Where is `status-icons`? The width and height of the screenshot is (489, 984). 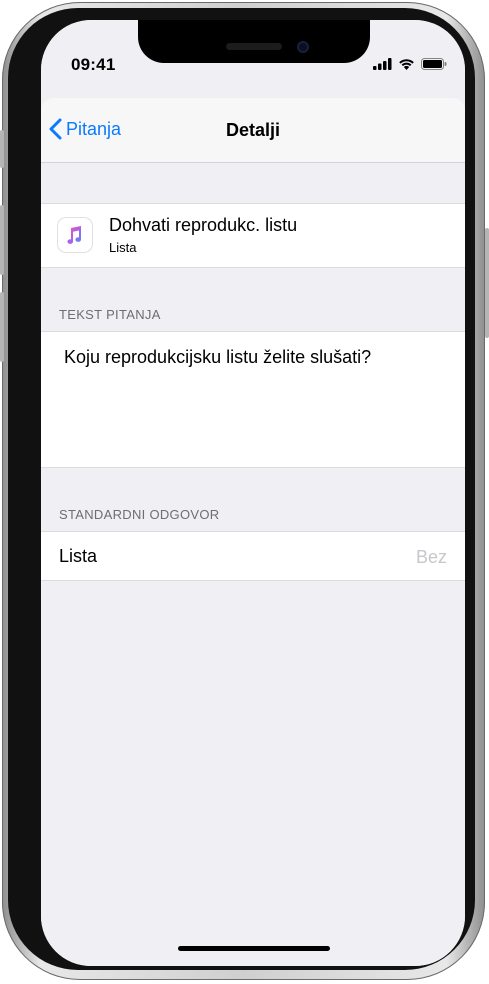 status-icons is located at coordinates (410, 64).